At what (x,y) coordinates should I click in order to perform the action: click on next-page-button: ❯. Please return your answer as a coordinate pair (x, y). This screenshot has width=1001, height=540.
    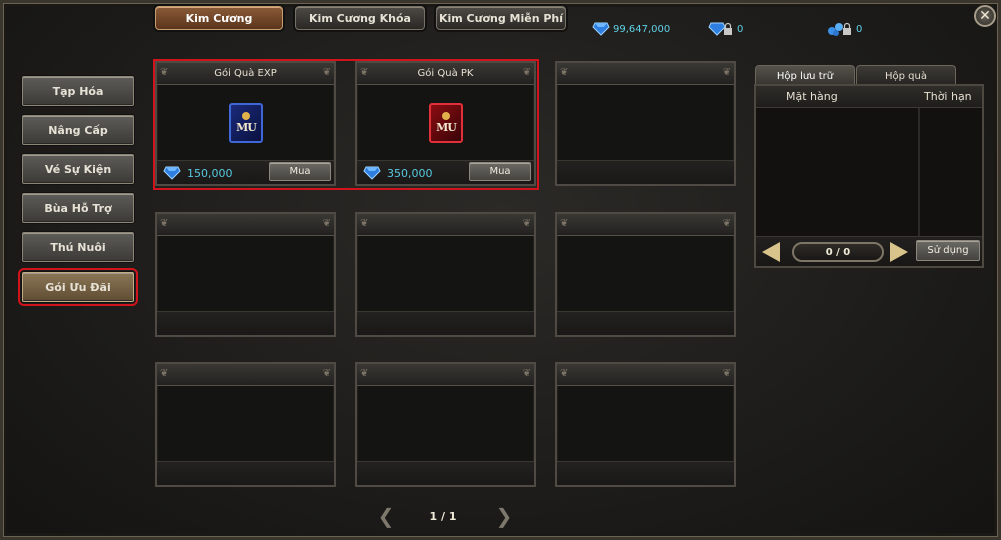
    Looking at the image, I should click on (504, 516).